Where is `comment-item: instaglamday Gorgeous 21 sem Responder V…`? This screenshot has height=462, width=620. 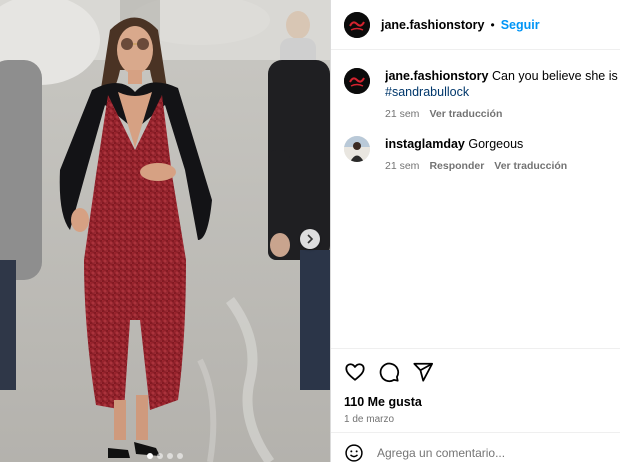 comment-item: instaglamday Gorgeous 21 sem Responder V… is located at coordinates (482, 154).